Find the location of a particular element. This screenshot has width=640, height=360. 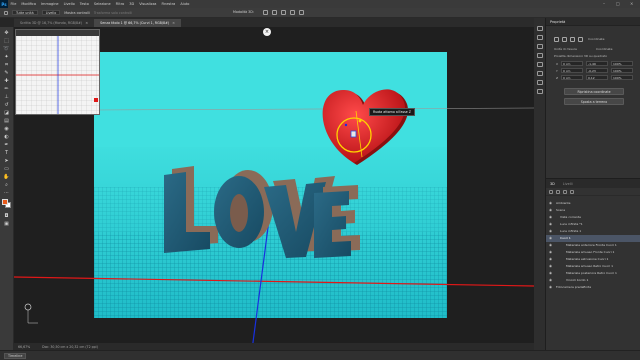

pen-tool-icon: ✒ is located at coordinates (6, 145).